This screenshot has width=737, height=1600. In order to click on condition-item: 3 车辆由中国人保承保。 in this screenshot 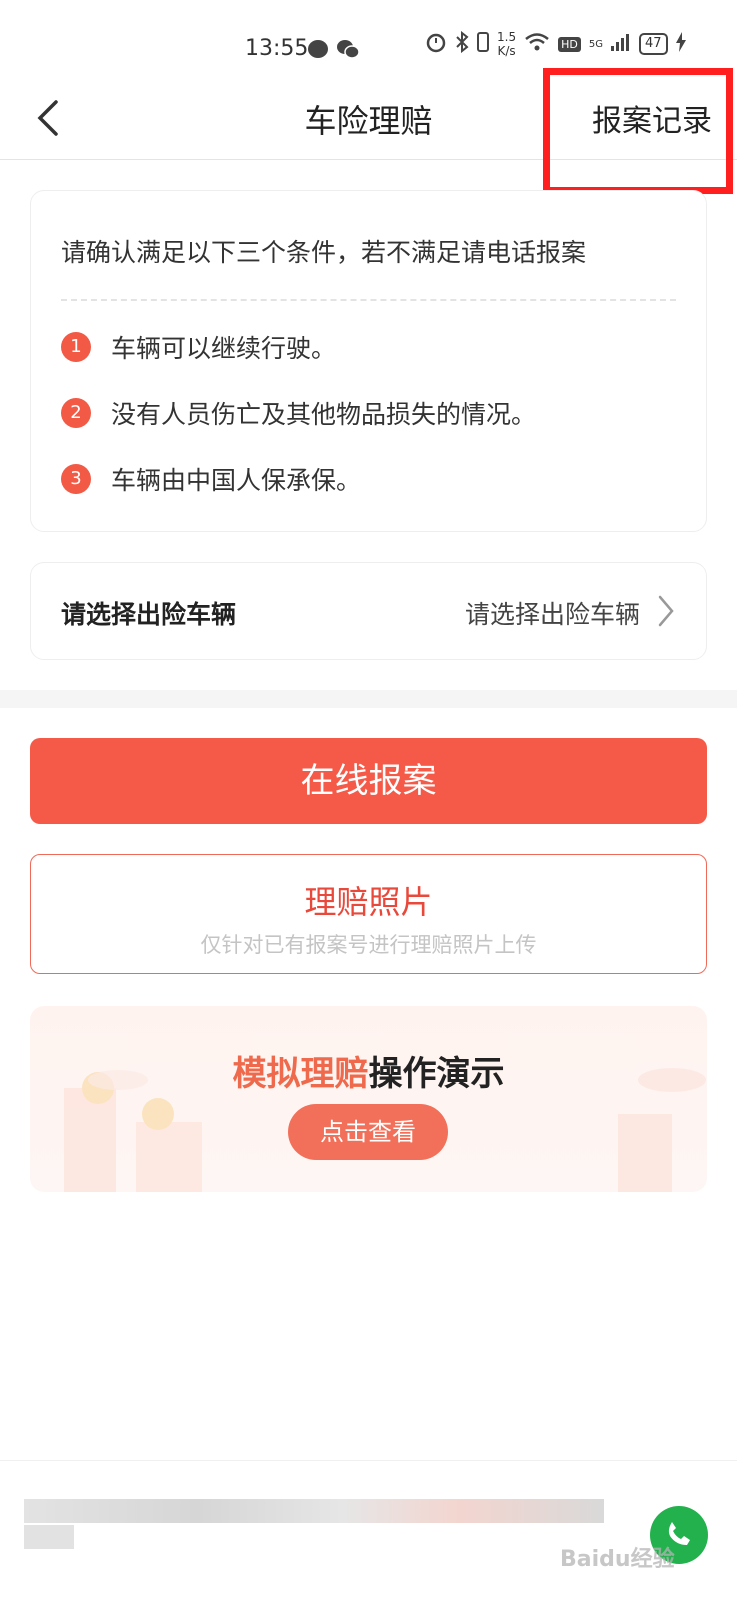, I will do `click(211, 479)`.